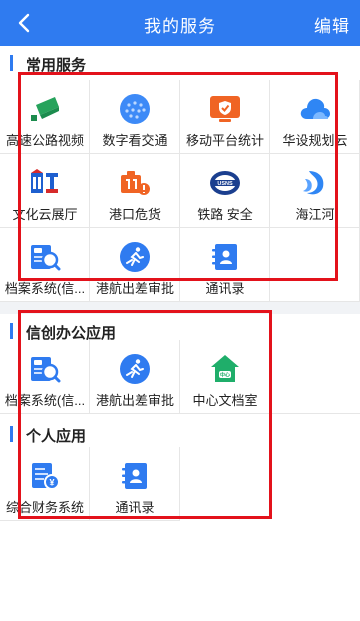 This screenshot has height=621, width=360. Describe the element at coordinates (315, 140) in the screenshot. I see `service-label: 华设规划云` at that location.